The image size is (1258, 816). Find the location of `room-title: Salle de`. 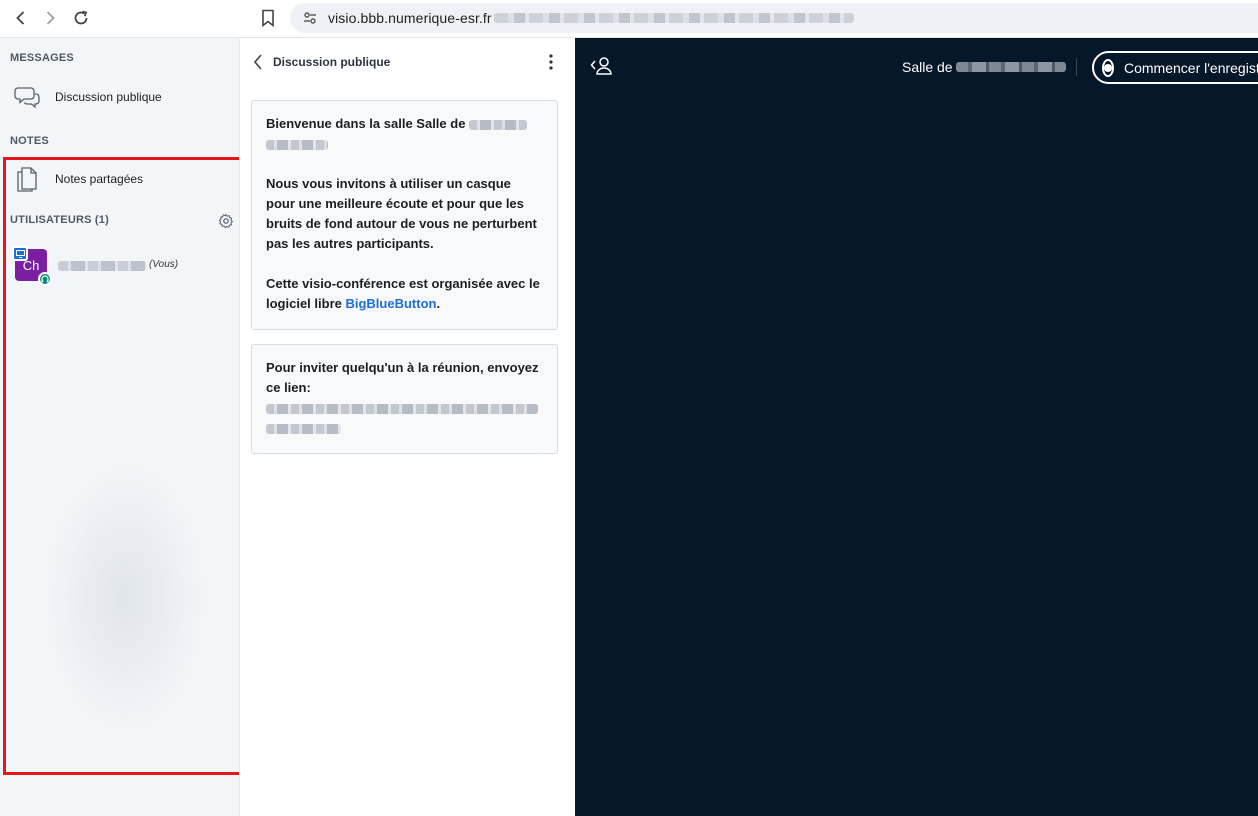

room-title: Salle de is located at coordinates (984, 67).